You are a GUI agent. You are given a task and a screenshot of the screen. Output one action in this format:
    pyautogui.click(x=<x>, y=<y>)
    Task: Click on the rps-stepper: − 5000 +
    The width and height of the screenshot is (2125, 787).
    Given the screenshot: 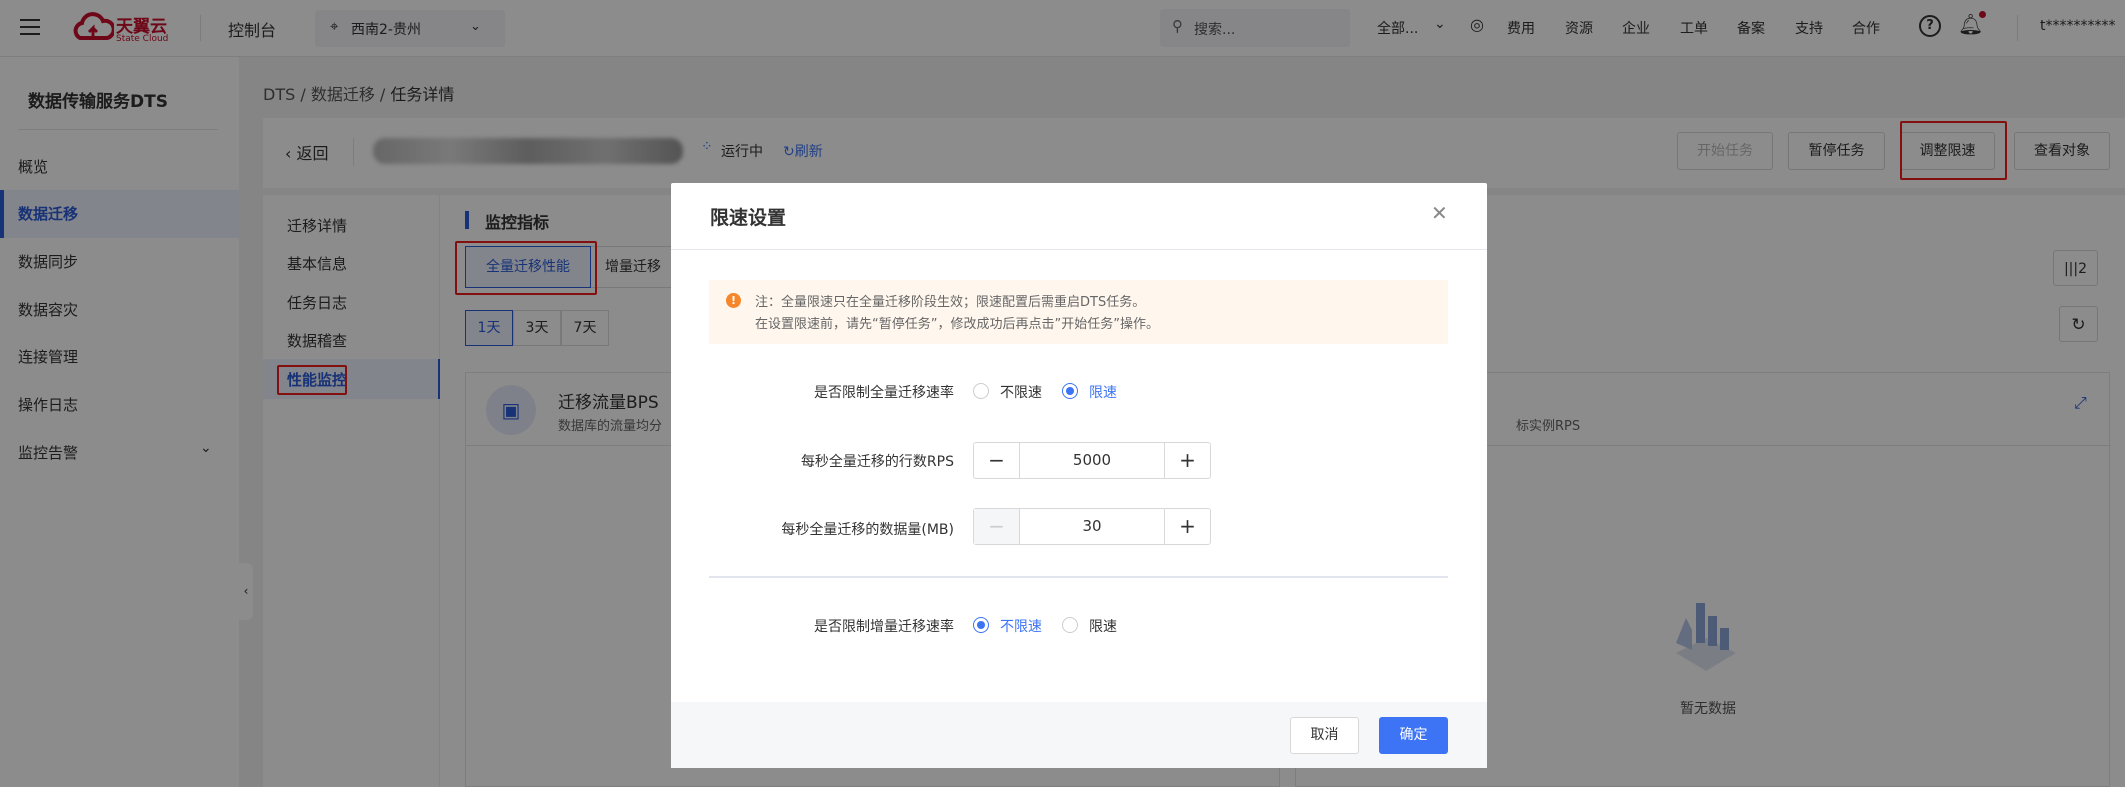 What is the action you would take?
    pyautogui.click(x=1092, y=460)
    